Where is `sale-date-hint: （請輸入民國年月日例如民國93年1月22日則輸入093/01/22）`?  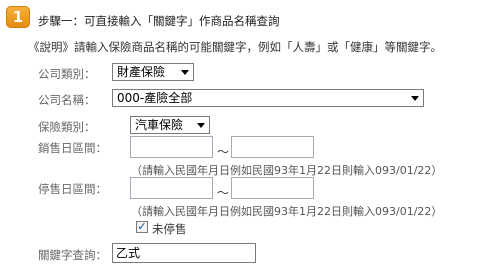
sale-date-hint: （請輸入民國年月日例如民國93年1月22日則輸入093/01/22） is located at coordinates (287, 170).